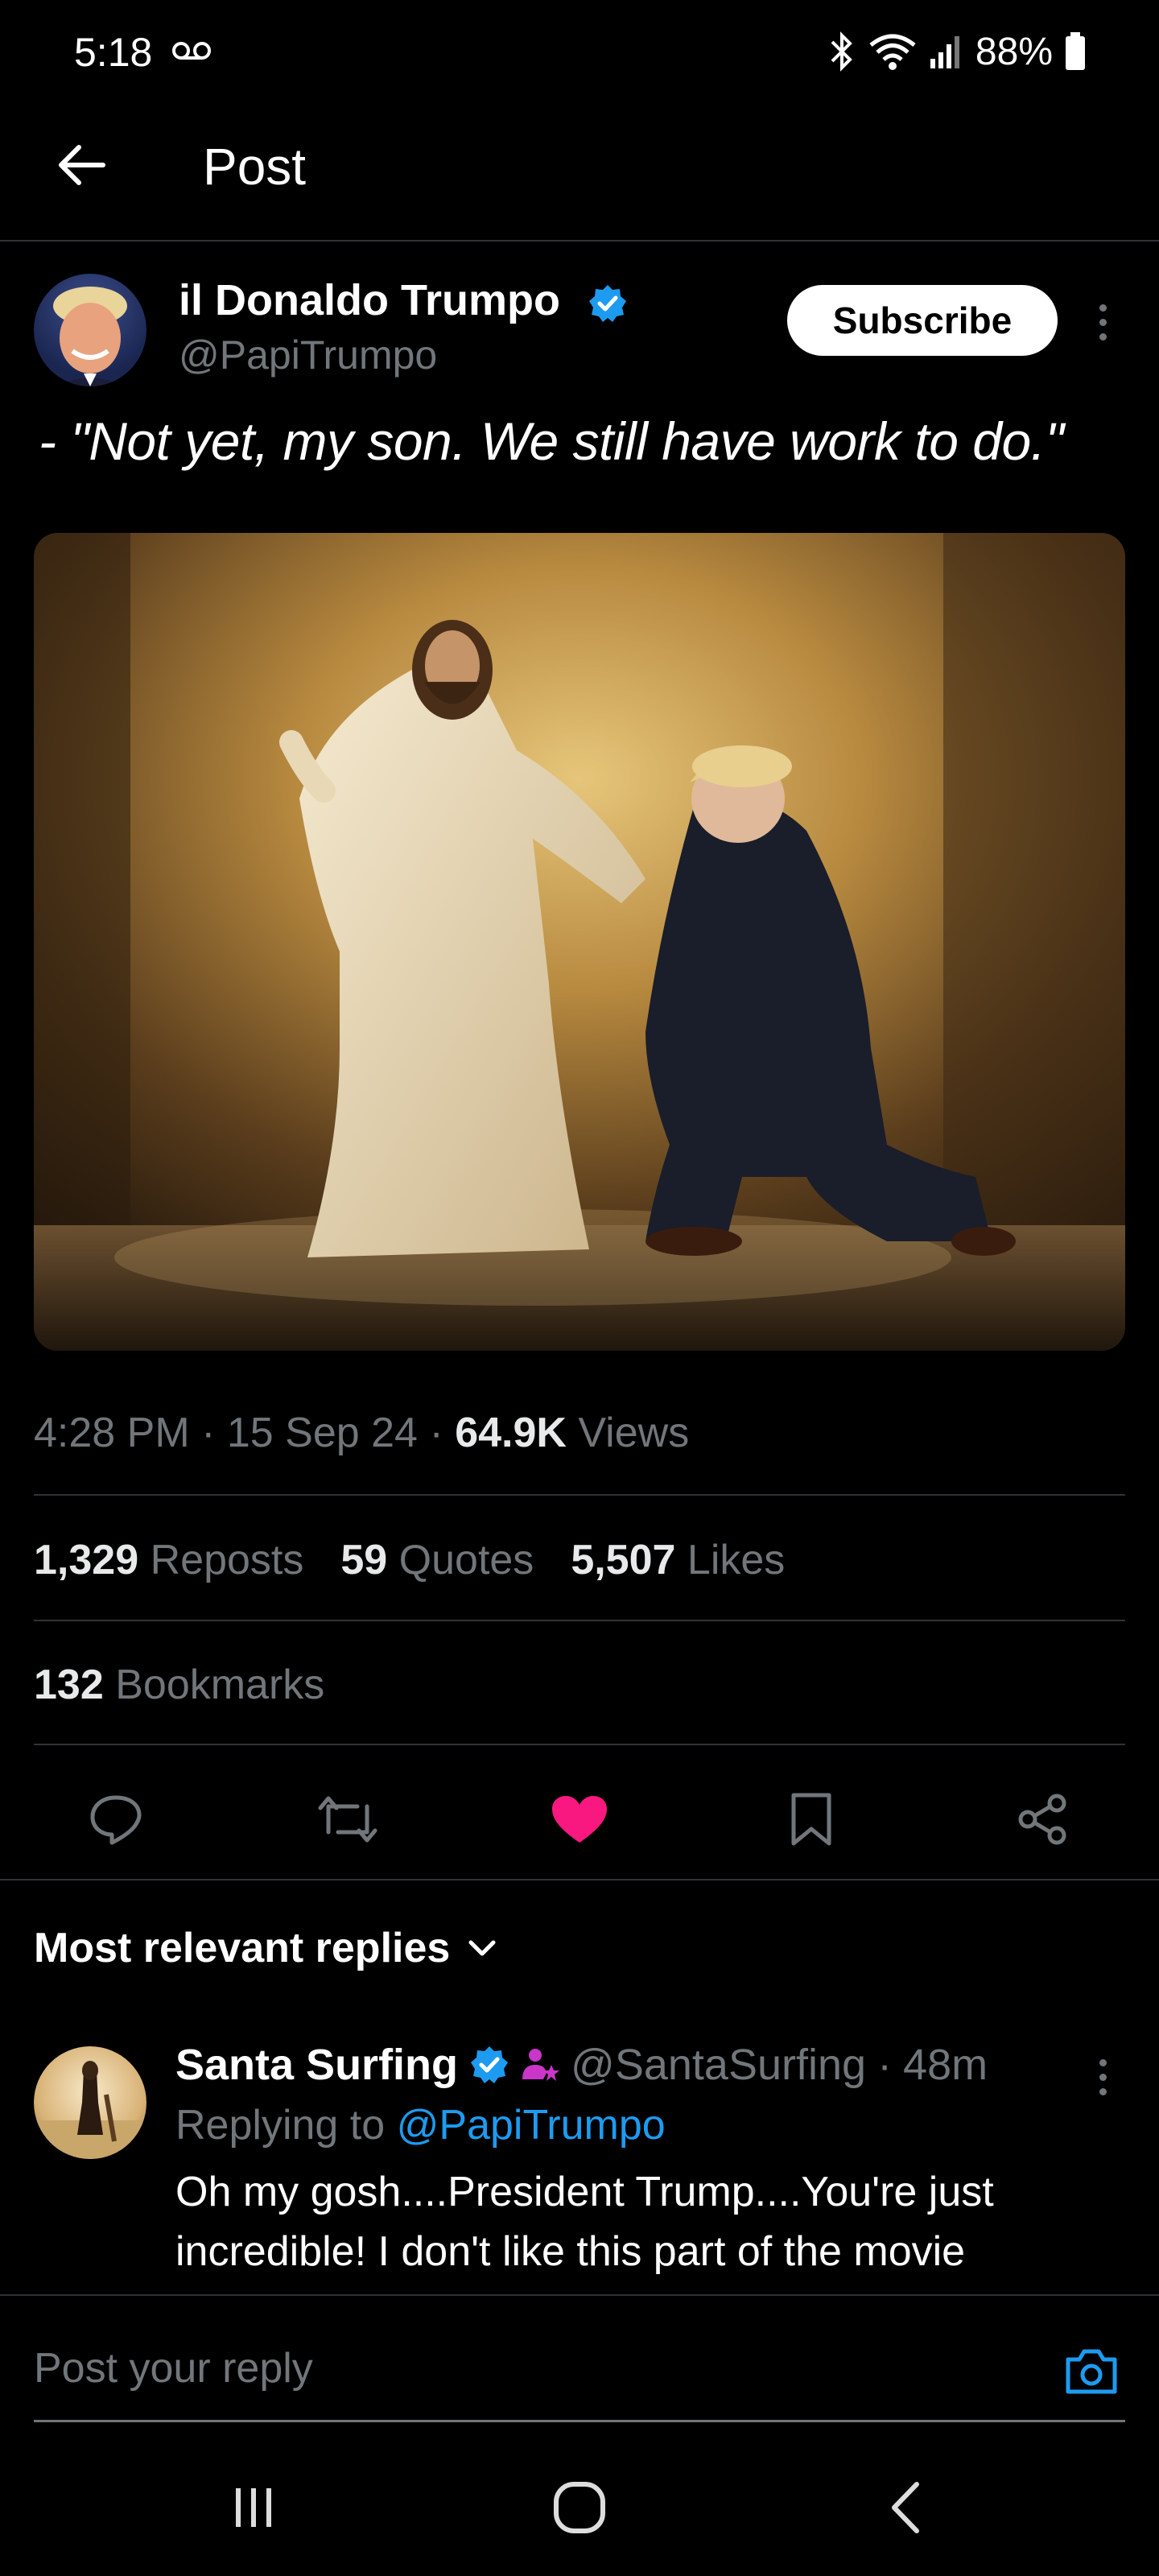 The height and width of the screenshot is (2576, 1159). What do you see at coordinates (541, 2065) in the screenshot?
I see `subscriber-icon` at bounding box center [541, 2065].